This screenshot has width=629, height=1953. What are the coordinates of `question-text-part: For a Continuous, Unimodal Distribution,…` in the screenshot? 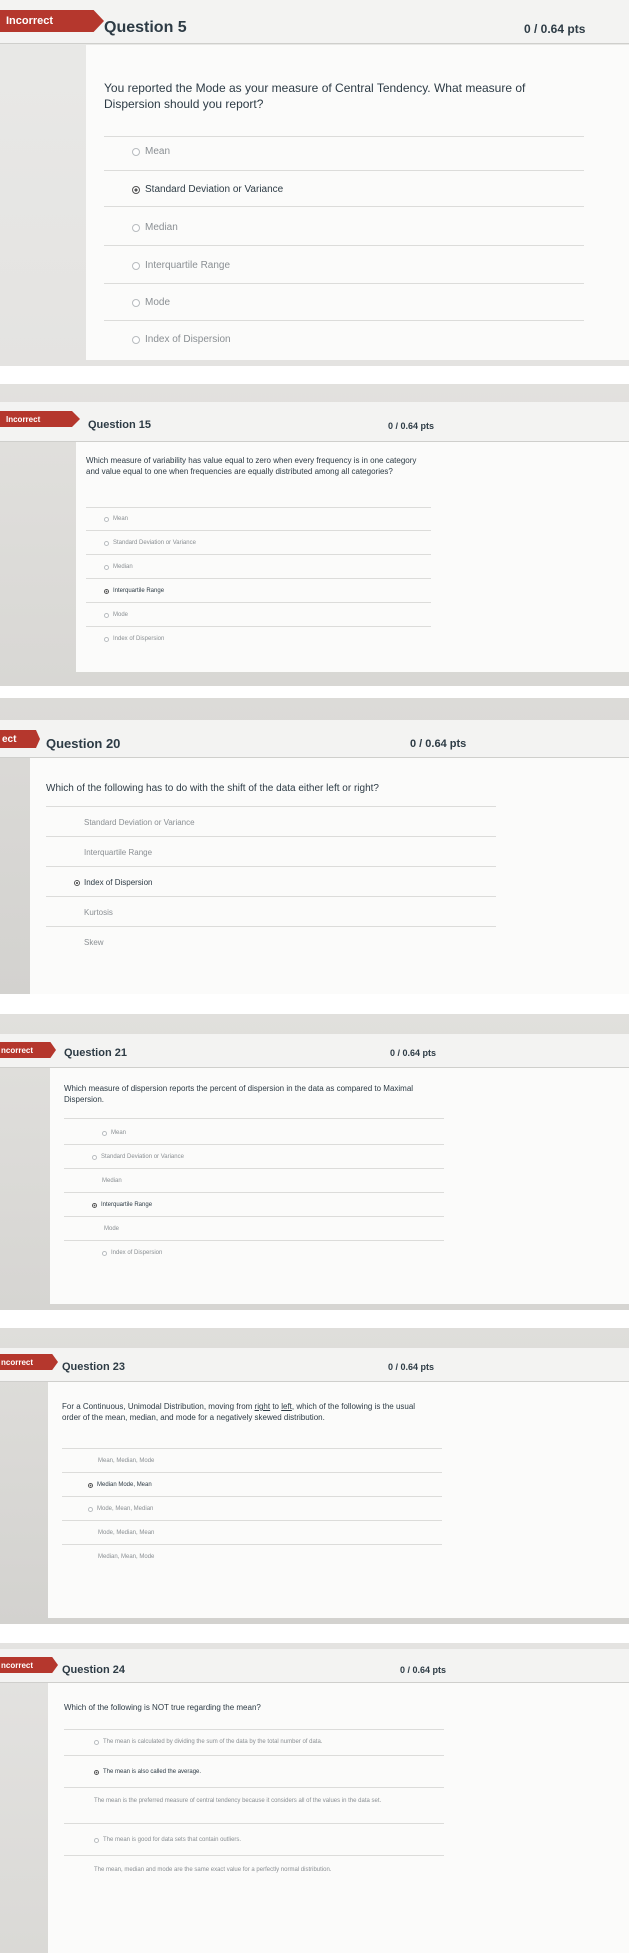 It's located at (158, 1406).